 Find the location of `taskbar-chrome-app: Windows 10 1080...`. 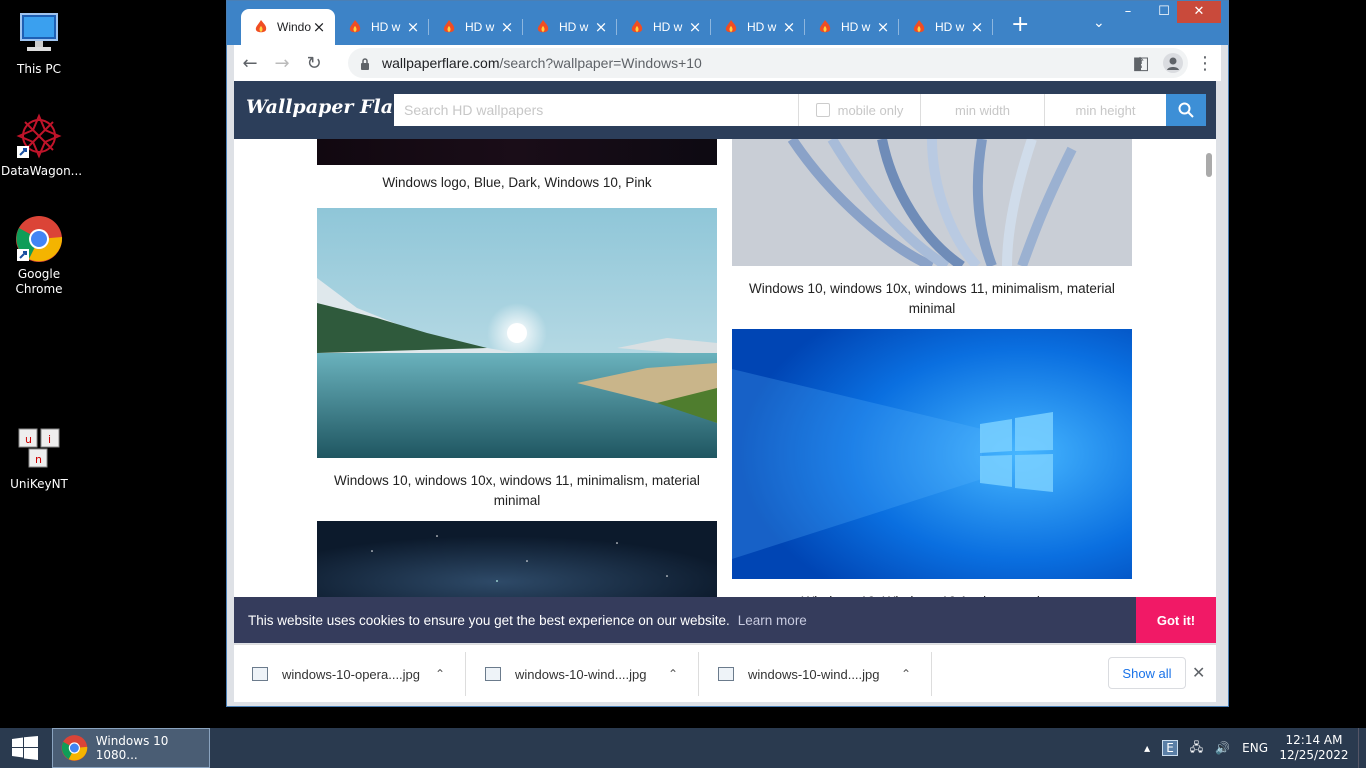

taskbar-chrome-app: Windows 10 1080... is located at coordinates (131, 748).